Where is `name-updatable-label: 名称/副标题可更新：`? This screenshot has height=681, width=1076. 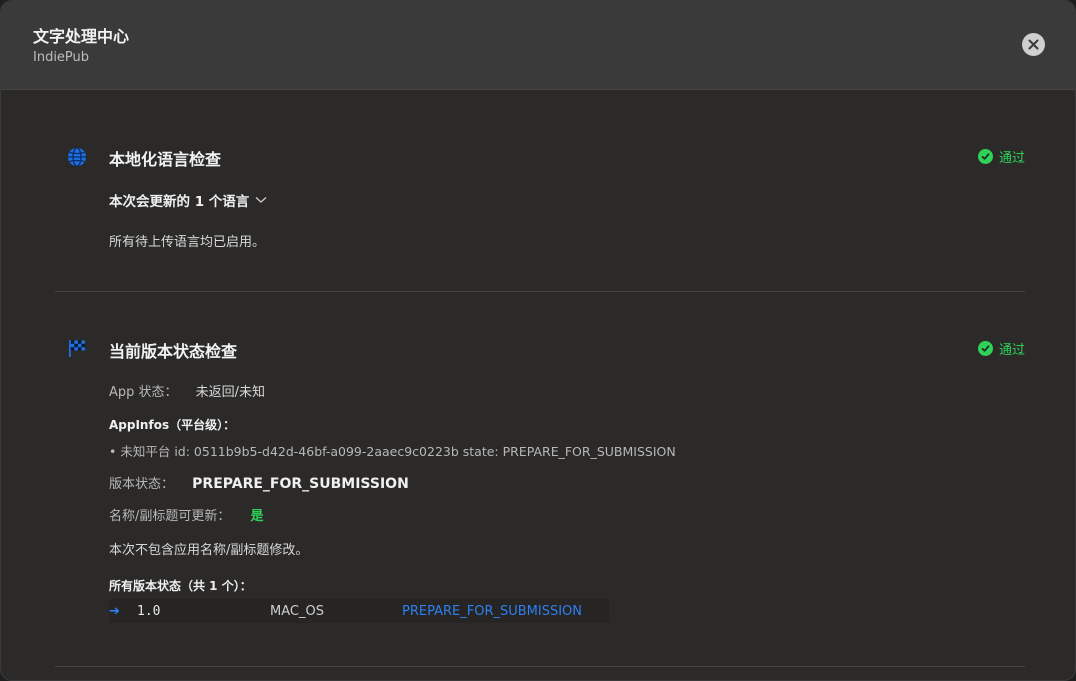 name-updatable-label: 名称/副标题可更新： is located at coordinates (170, 516).